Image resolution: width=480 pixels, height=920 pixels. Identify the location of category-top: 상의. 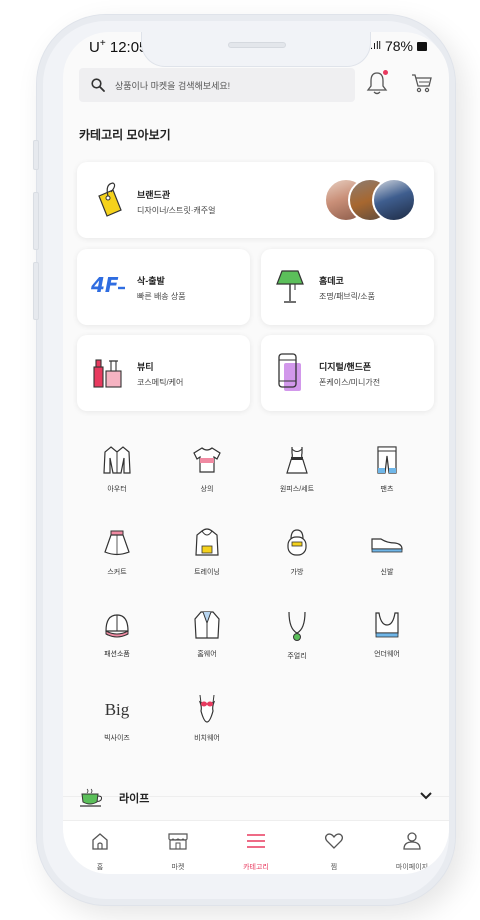
(207, 469).